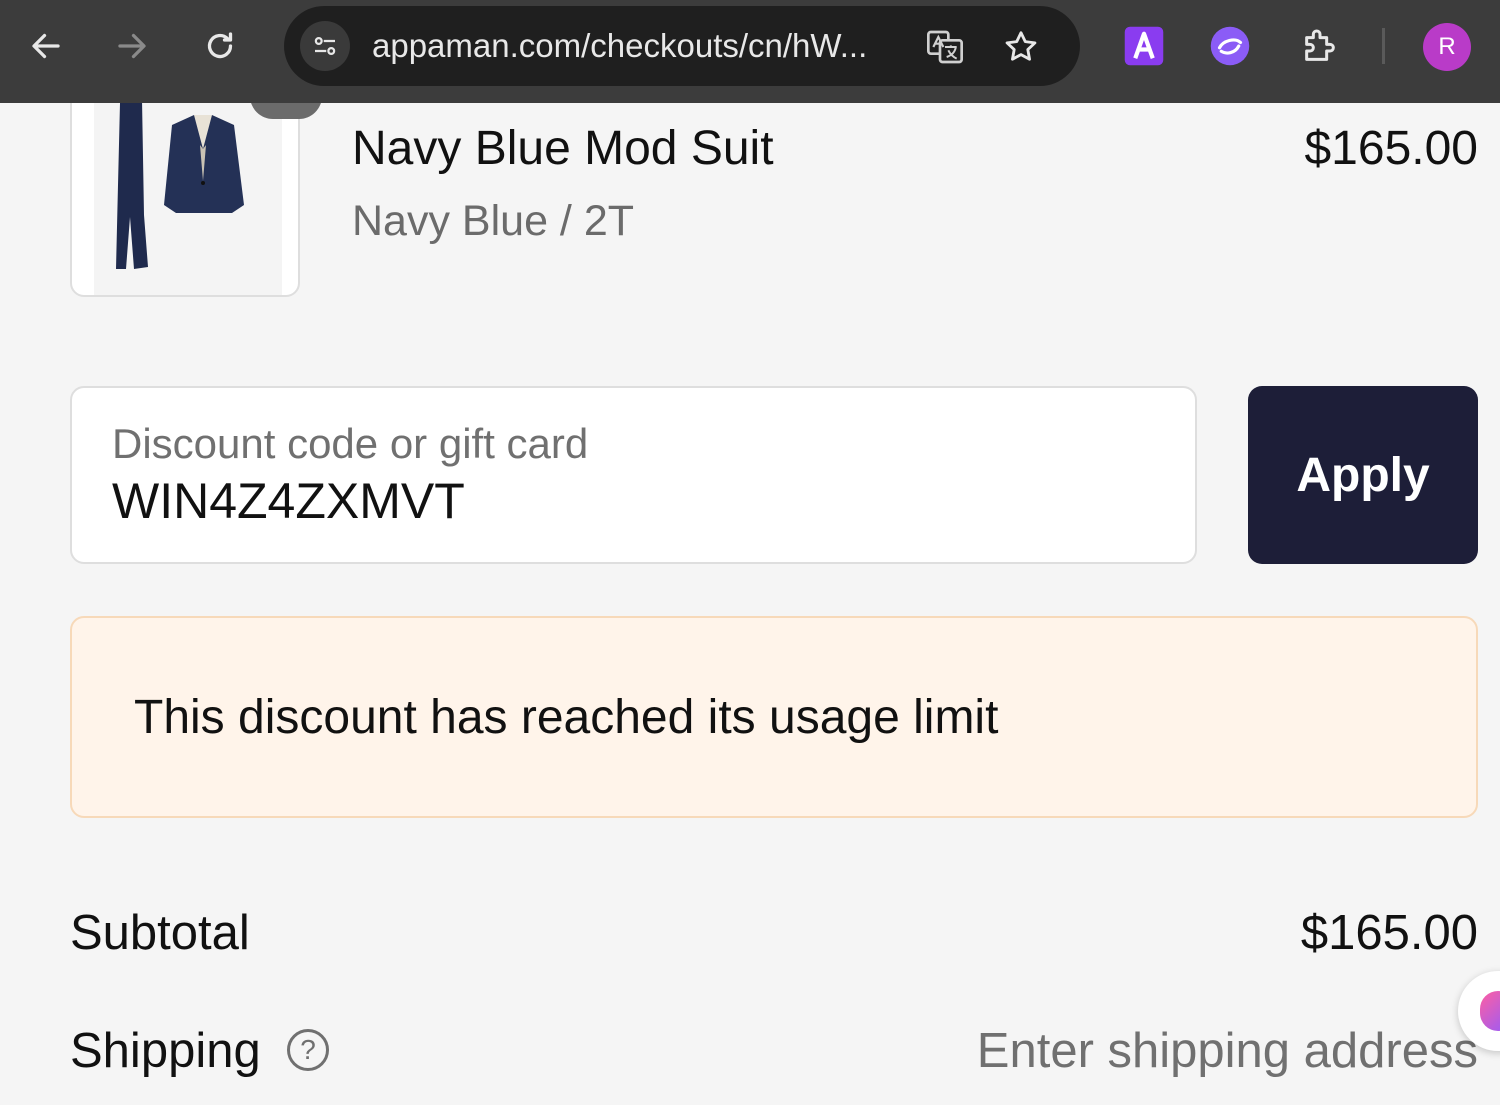  I want to click on translate-icon, so click(945, 47).